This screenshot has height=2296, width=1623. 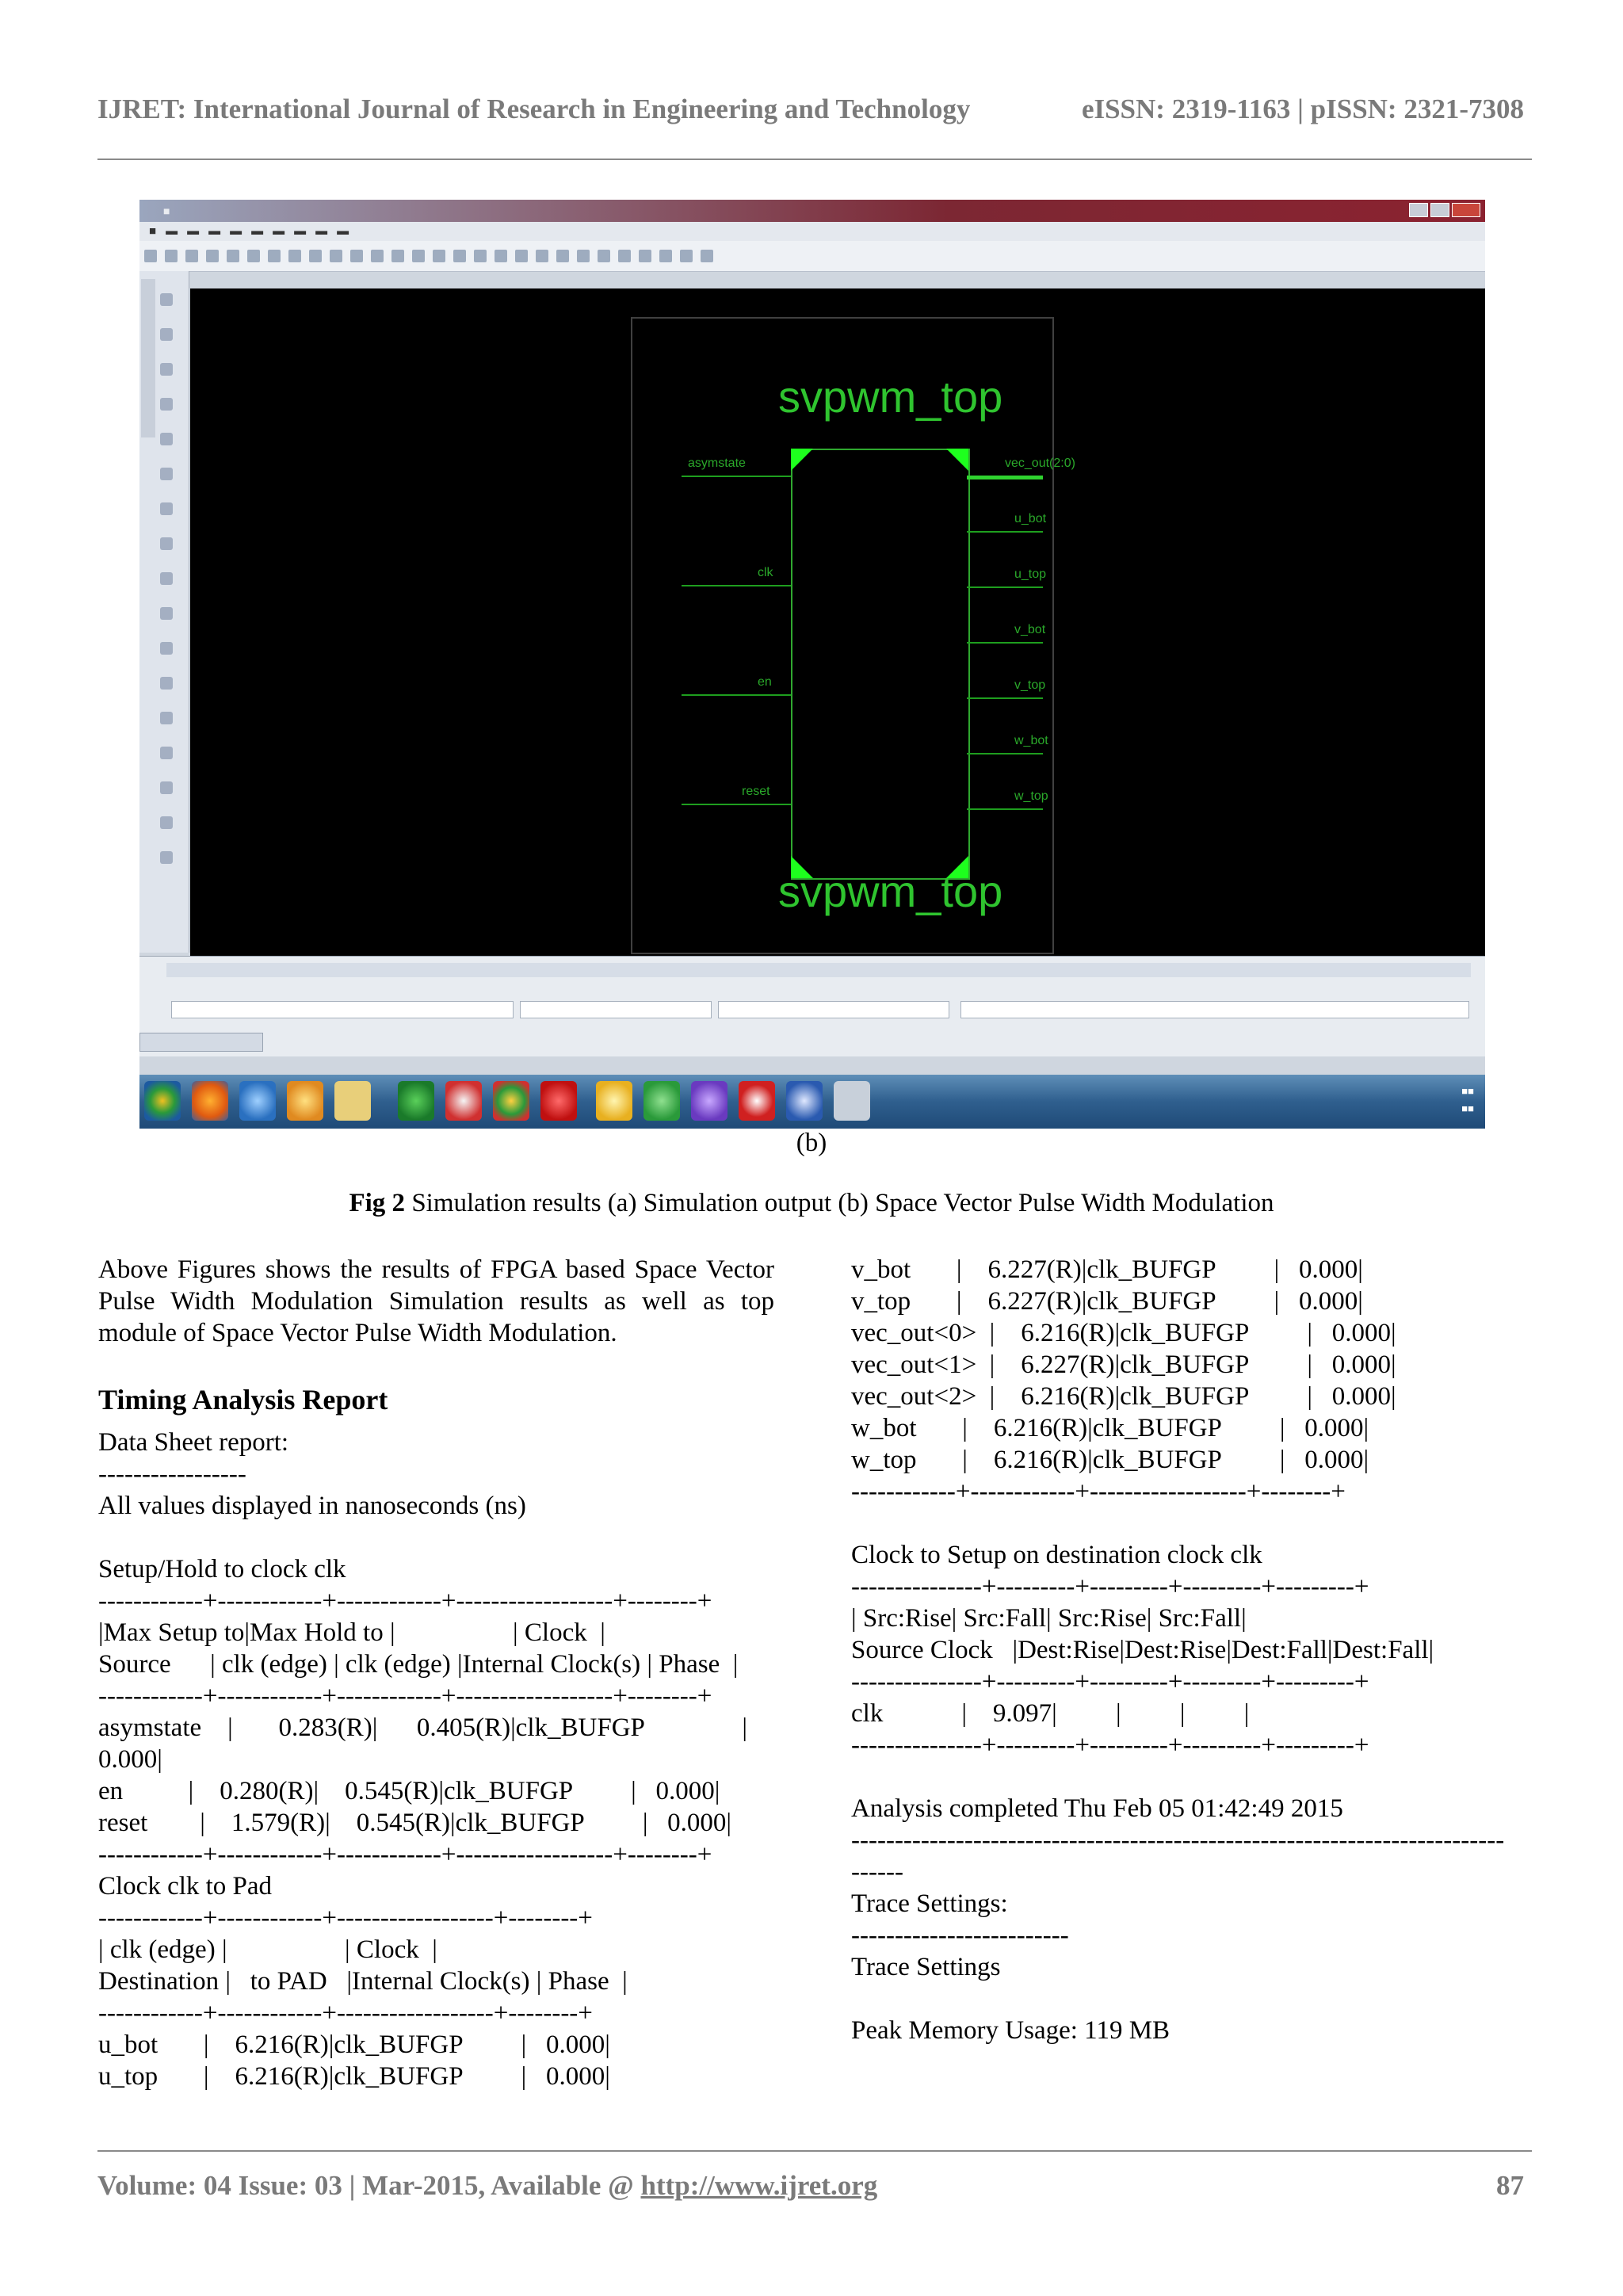 What do you see at coordinates (877, 1872) in the screenshot?
I see `report-line: ------` at bounding box center [877, 1872].